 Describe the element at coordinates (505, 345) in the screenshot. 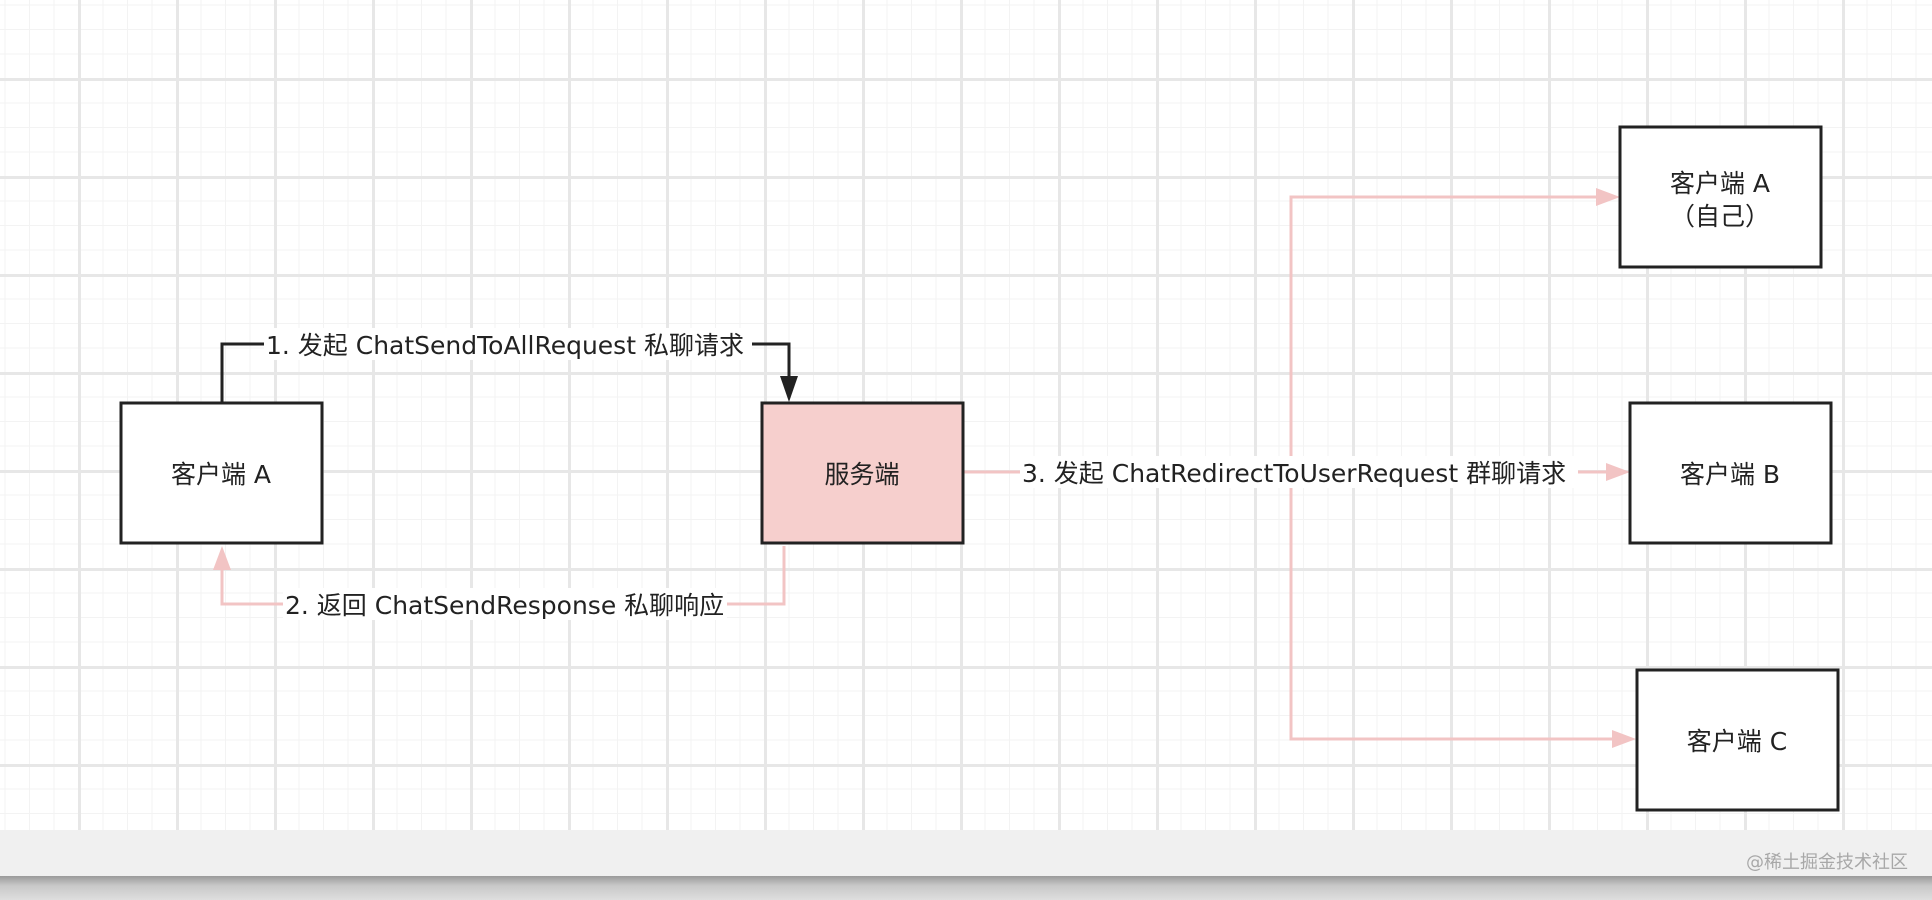

I see `edge-step1-label: 1. 发起 ChatSendToAllRequest 私聊请求` at that location.